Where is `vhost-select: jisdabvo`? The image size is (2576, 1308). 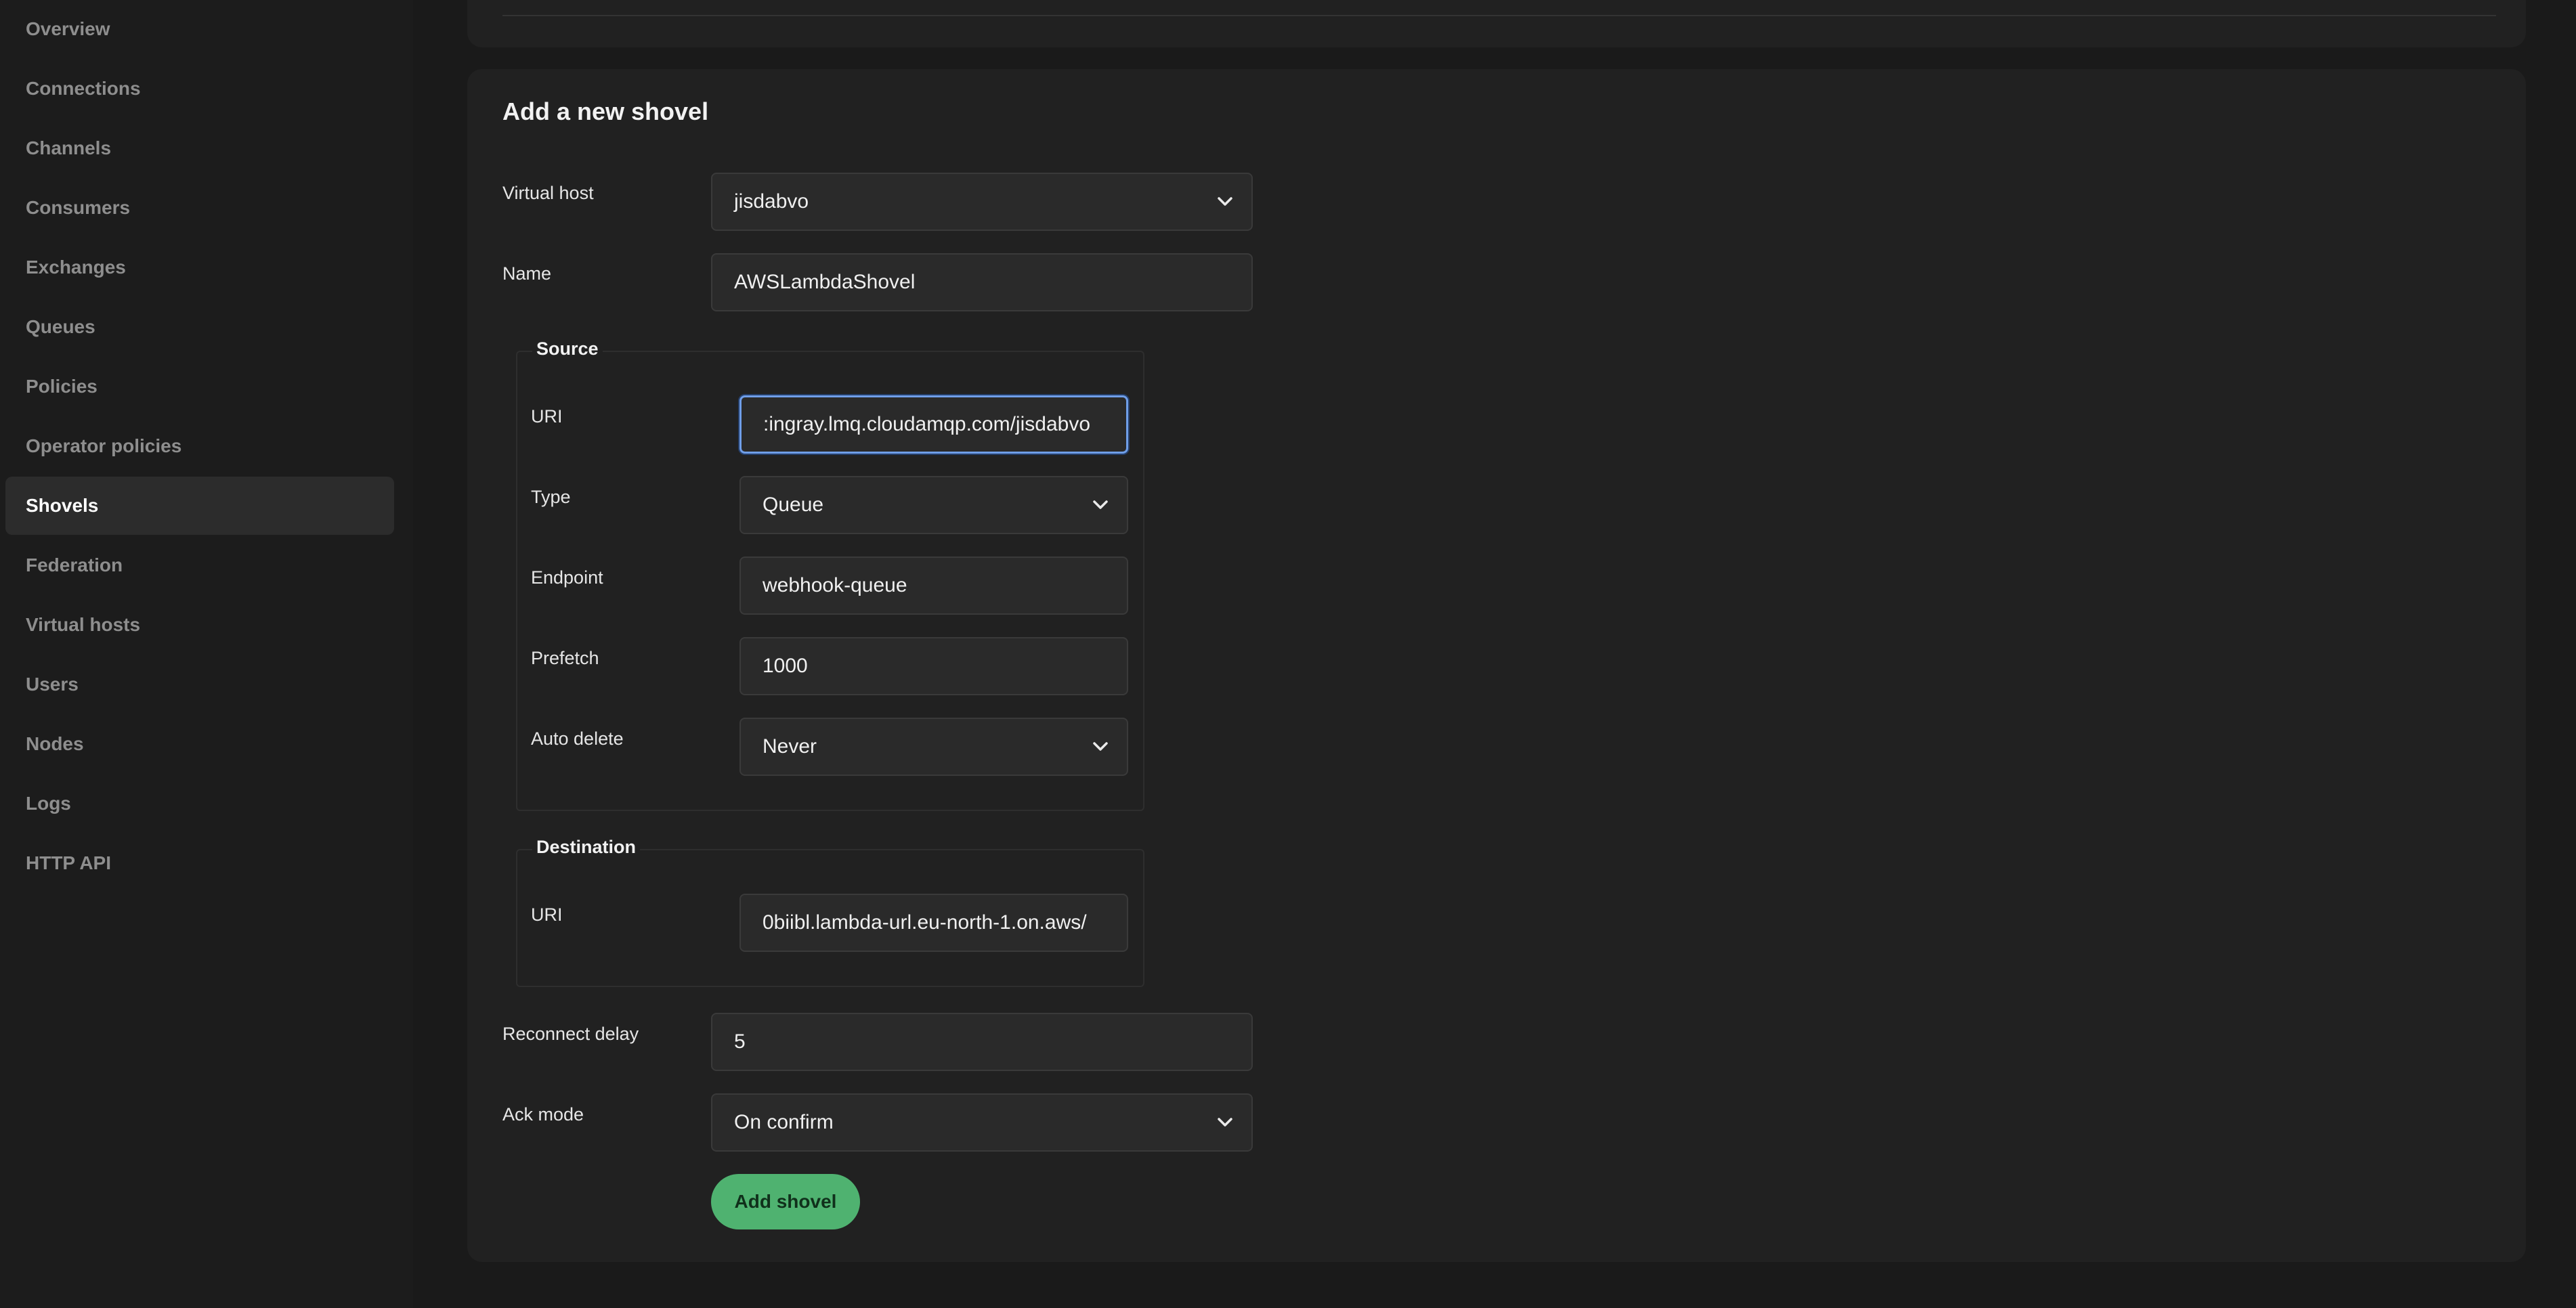 vhost-select: jisdabvo is located at coordinates (982, 202).